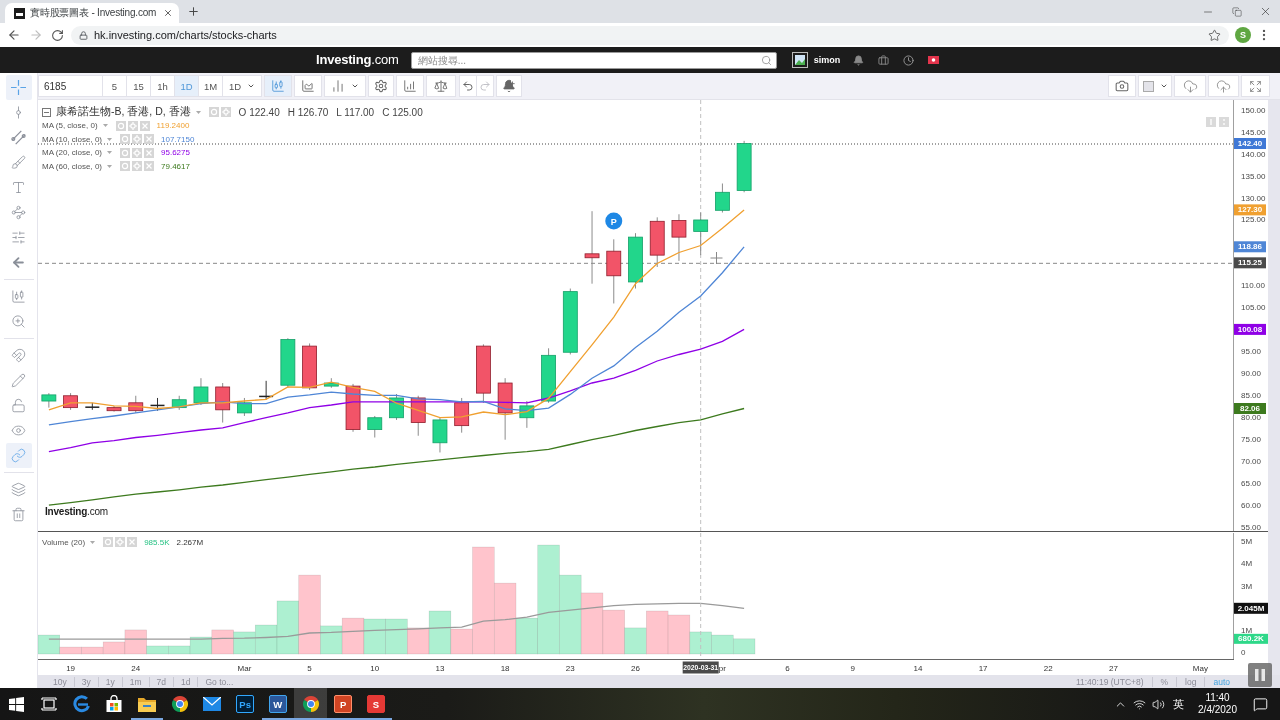 The width and height of the screenshot is (1280, 720). Describe the element at coordinates (934, 60) in the screenshot. I see `flag-icon` at that location.